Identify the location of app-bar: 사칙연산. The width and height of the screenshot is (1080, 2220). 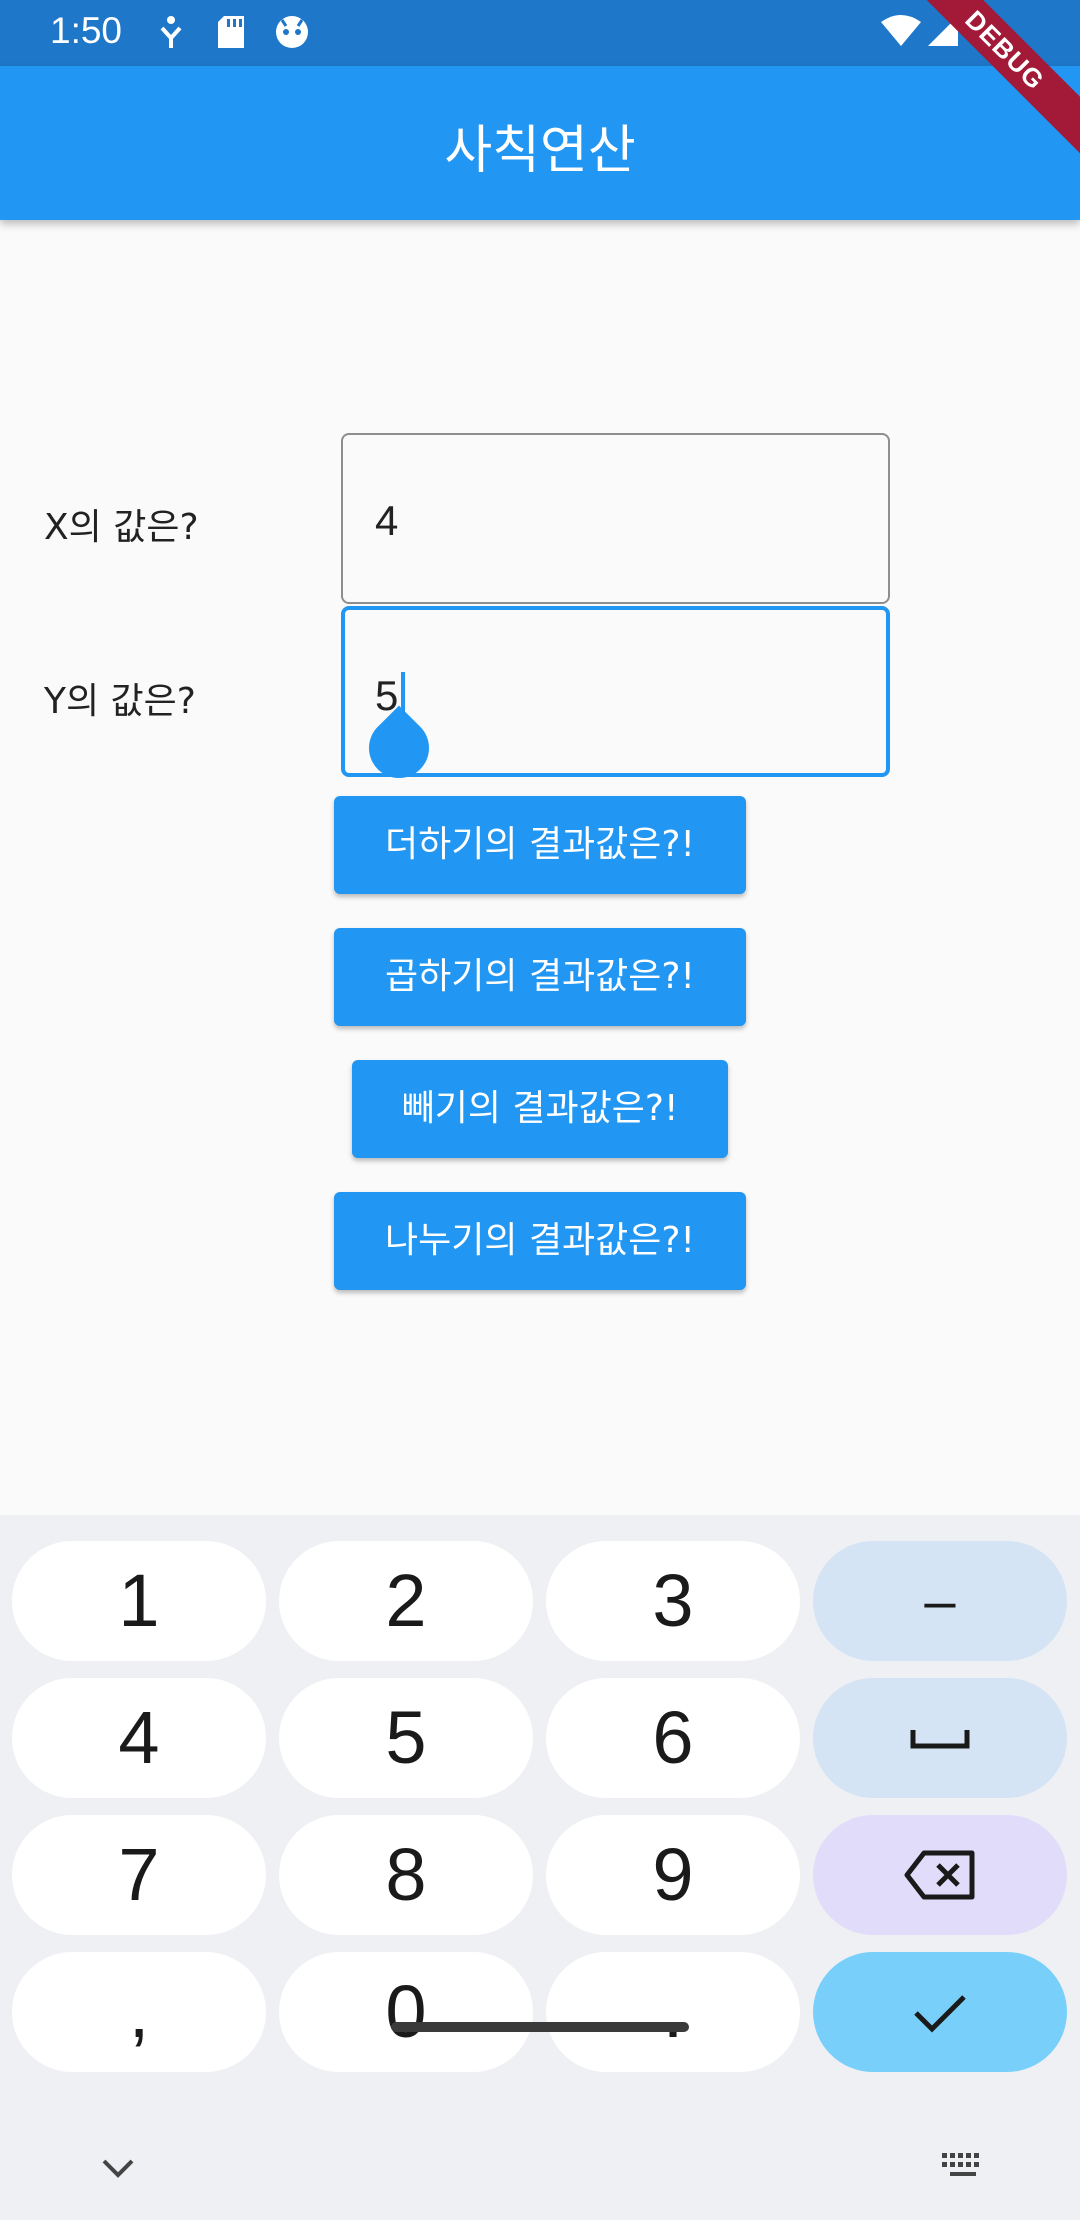
(540, 143).